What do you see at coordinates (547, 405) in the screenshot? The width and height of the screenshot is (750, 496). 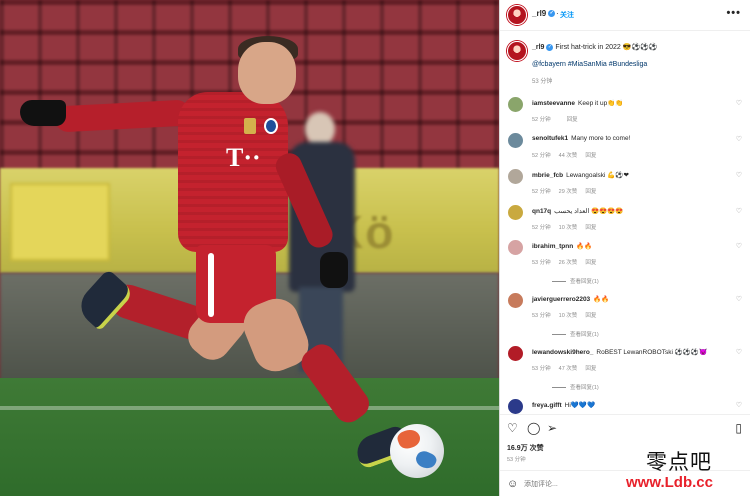 I see `commenter-username: freya.gifft` at bounding box center [547, 405].